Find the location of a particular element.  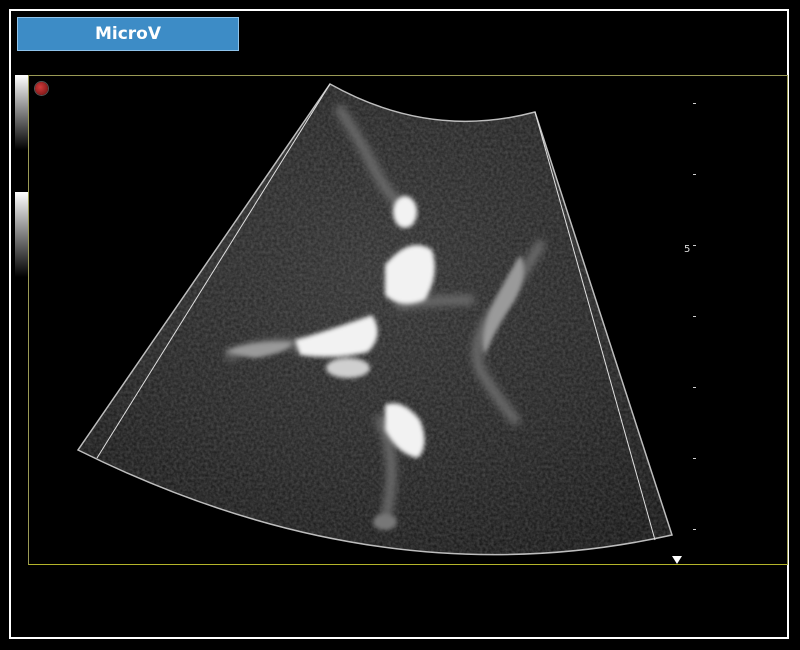

depth-ticks is located at coordinates (694, 316).